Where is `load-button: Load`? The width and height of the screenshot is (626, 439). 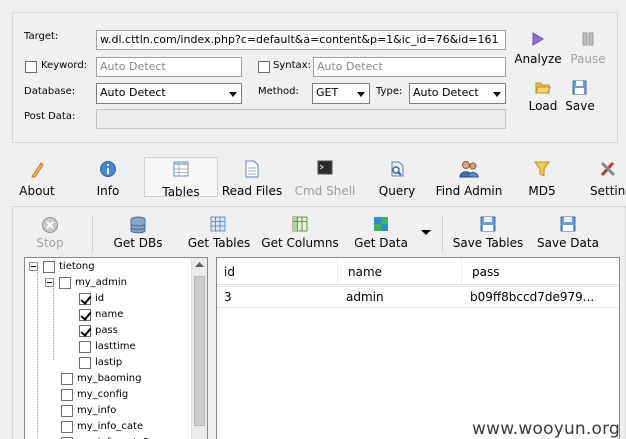
load-button: Load is located at coordinates (543, 97).